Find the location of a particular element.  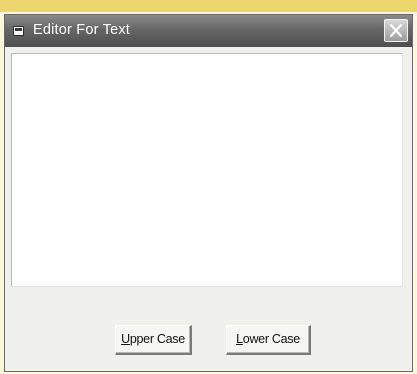

background-band is located at coordinates (208, 6).